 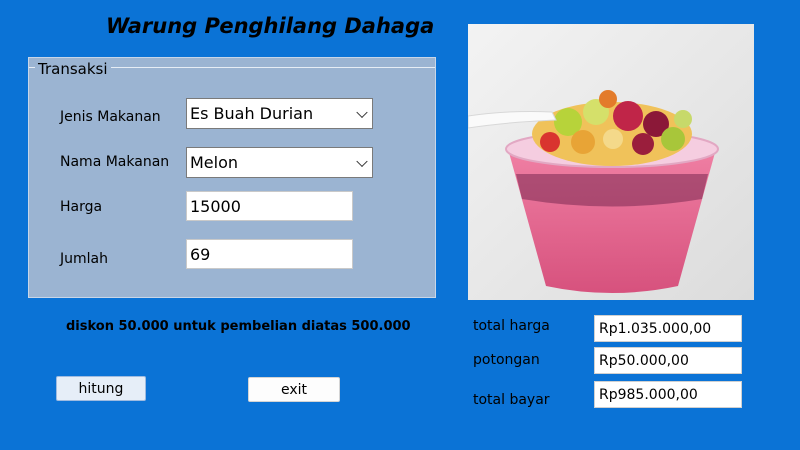 I want to click on harga-input: 15000, so click(x=269, y=206).